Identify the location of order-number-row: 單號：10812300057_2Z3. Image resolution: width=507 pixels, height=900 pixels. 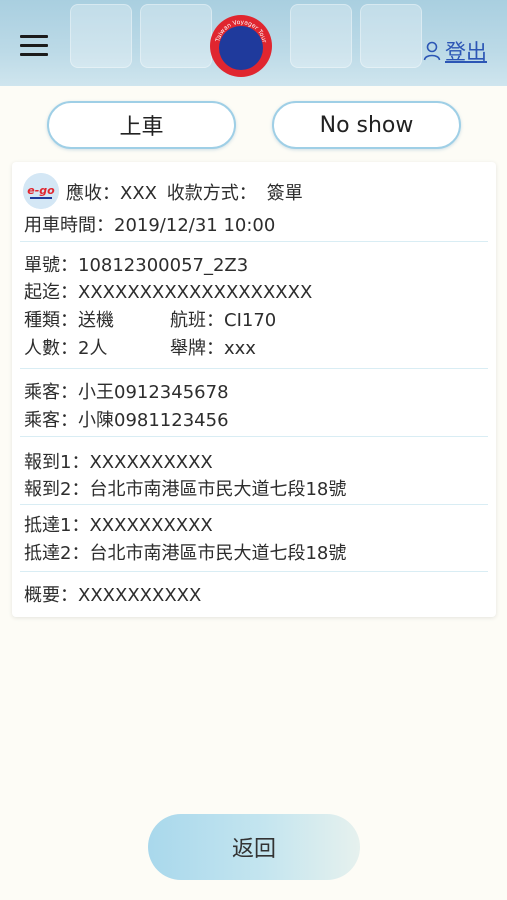
(136, 264).